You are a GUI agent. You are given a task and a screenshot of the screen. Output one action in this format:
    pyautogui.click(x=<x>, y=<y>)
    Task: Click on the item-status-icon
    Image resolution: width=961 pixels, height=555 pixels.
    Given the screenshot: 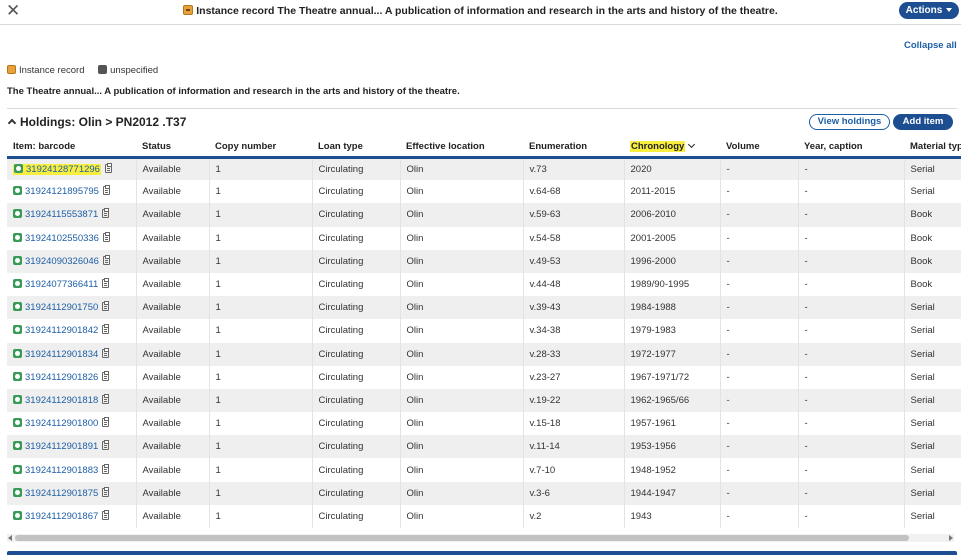 What is the action you would take?
    pyautogui.click(x=18, y=168)
    